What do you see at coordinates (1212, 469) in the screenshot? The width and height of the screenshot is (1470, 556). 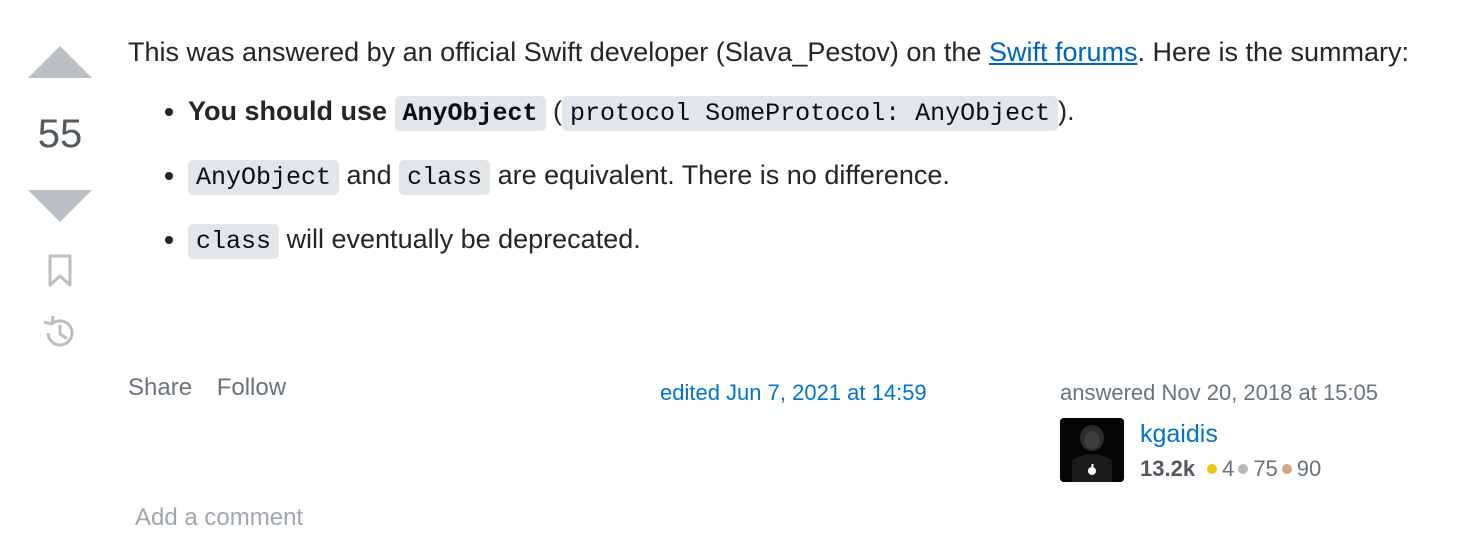 I see `gold-badge-icon` at bounding box center [1212, 469].